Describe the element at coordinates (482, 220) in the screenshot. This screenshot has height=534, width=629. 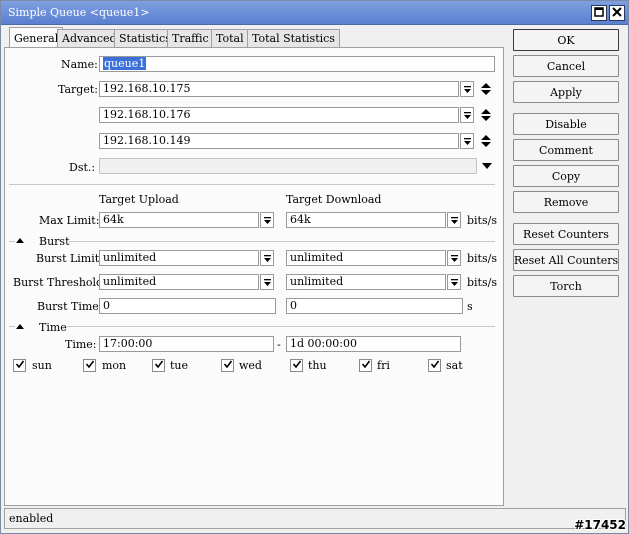
I see `max-limit-unit: bits/s` at that location.